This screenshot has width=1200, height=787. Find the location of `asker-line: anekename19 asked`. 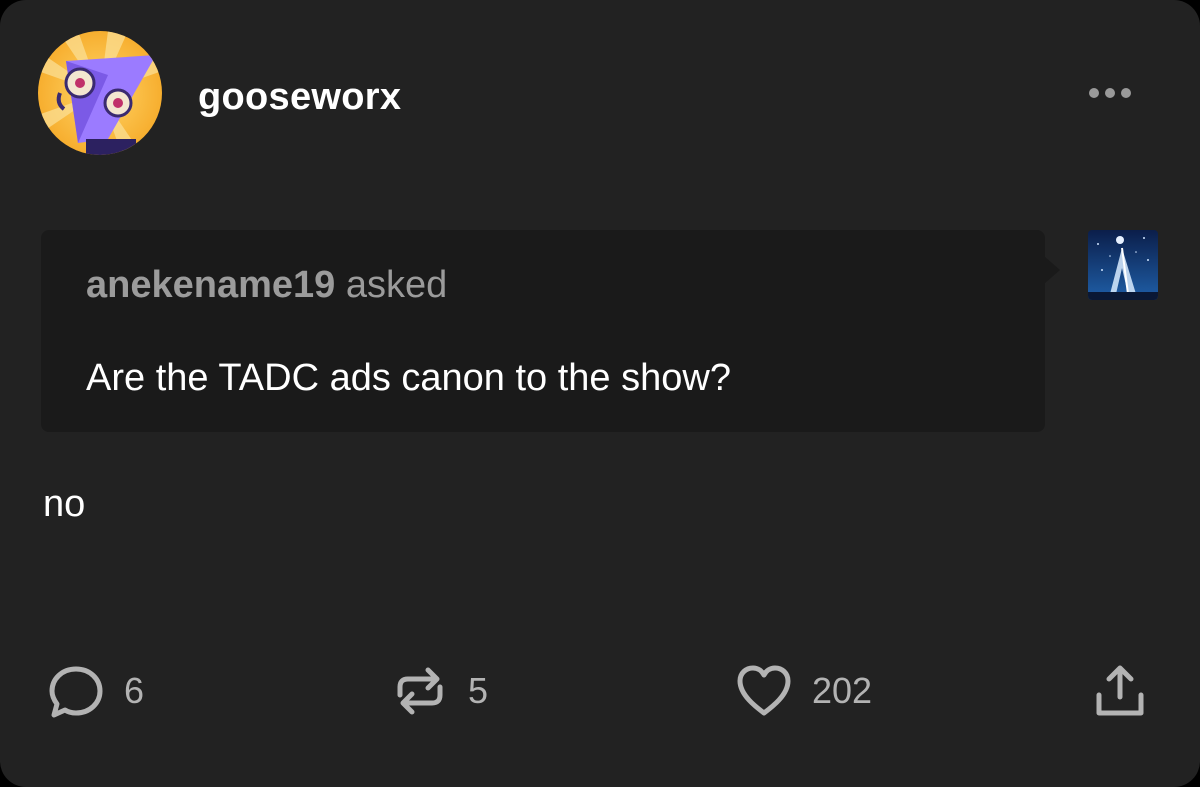

asker-line: anekename19 asked is located at coordinates (266, 285).